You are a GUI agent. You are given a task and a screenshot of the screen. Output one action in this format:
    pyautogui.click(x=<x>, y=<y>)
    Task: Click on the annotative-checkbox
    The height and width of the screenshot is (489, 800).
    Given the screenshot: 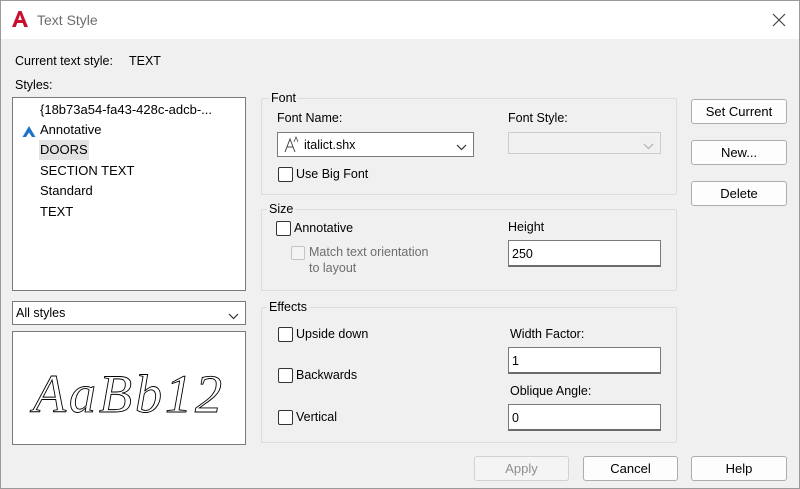 What is the action you would take?
    pyautogui.click(x=283, y=228)
    